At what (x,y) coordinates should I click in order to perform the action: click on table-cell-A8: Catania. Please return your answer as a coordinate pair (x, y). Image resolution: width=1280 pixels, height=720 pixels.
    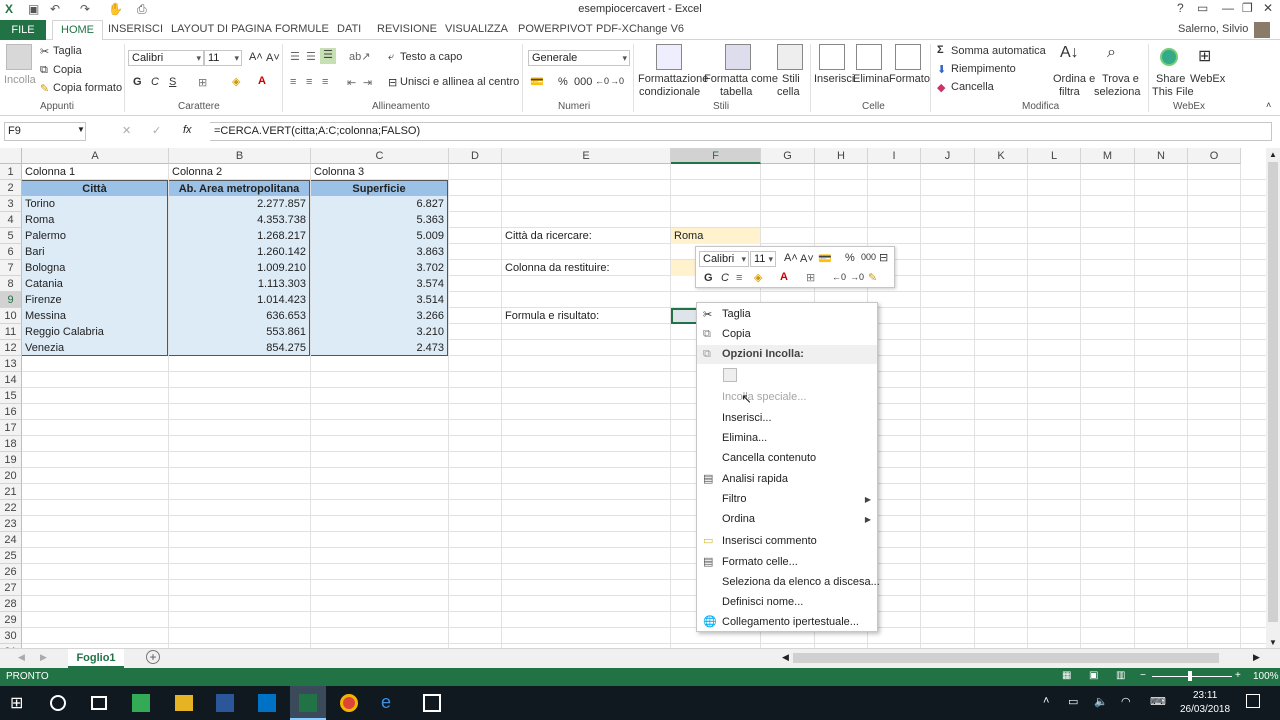
    Looking at the image, I should click on (95, 284).